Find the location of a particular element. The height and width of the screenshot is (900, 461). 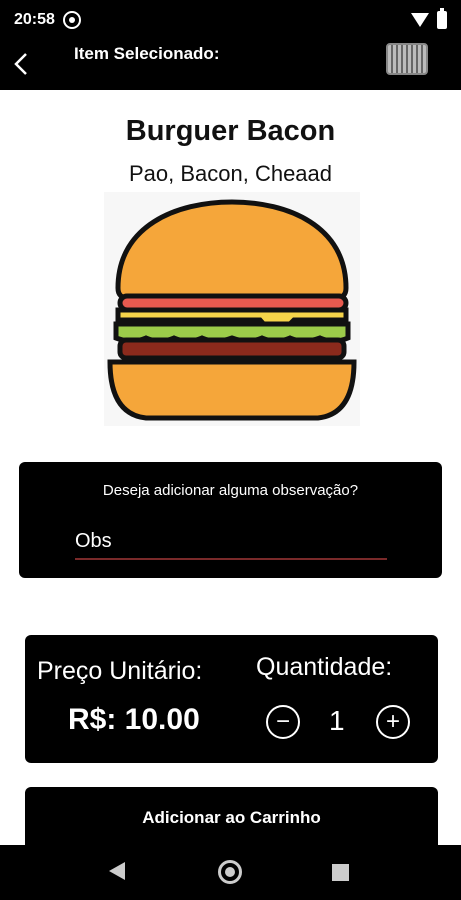

add-to-cart-button: Adicionar ao Carrinho is located at coordinates (231, 817).